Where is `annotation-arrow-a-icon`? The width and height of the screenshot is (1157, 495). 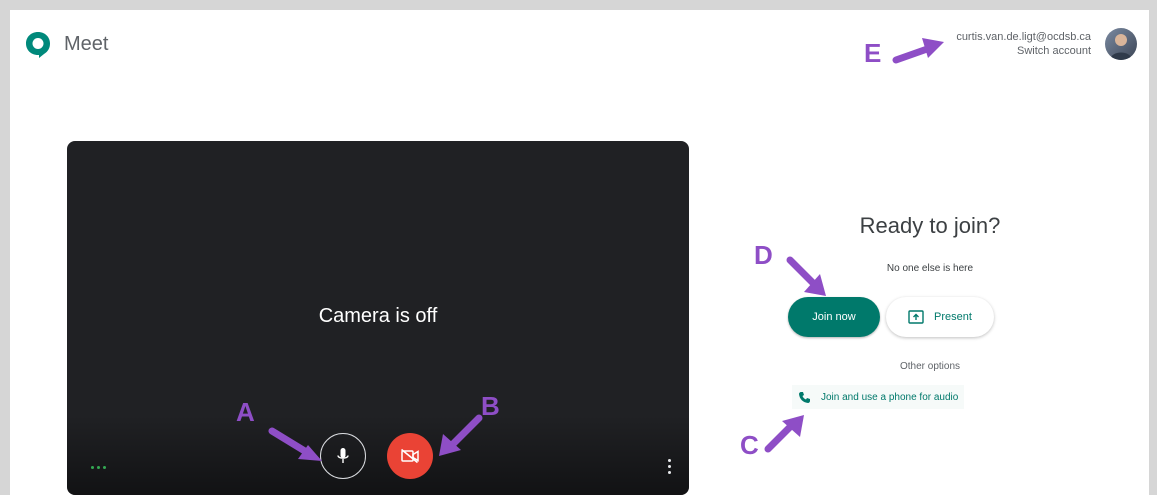
annotation-arrow-a-icon is located at coordinates (295, 444).